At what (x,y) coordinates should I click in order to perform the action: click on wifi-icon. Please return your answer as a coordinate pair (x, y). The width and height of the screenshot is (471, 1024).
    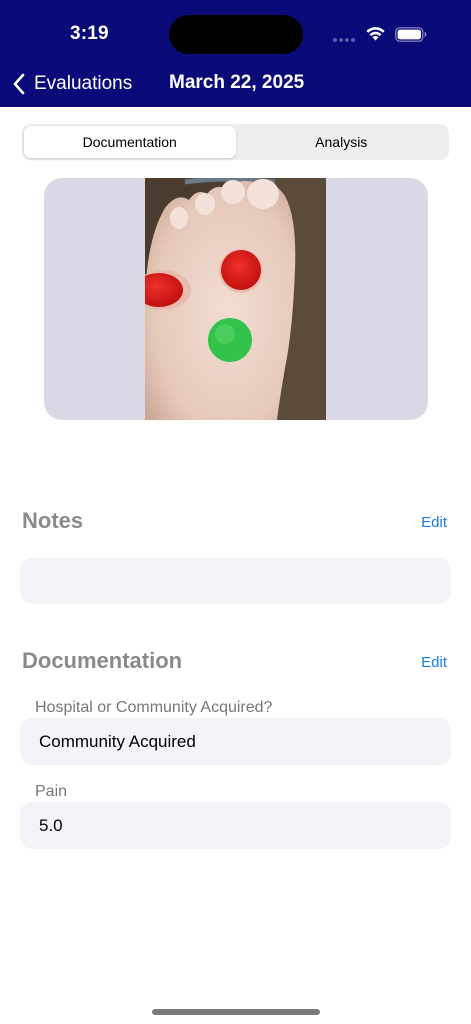
    Looking at the image, I should click on (375, 34).